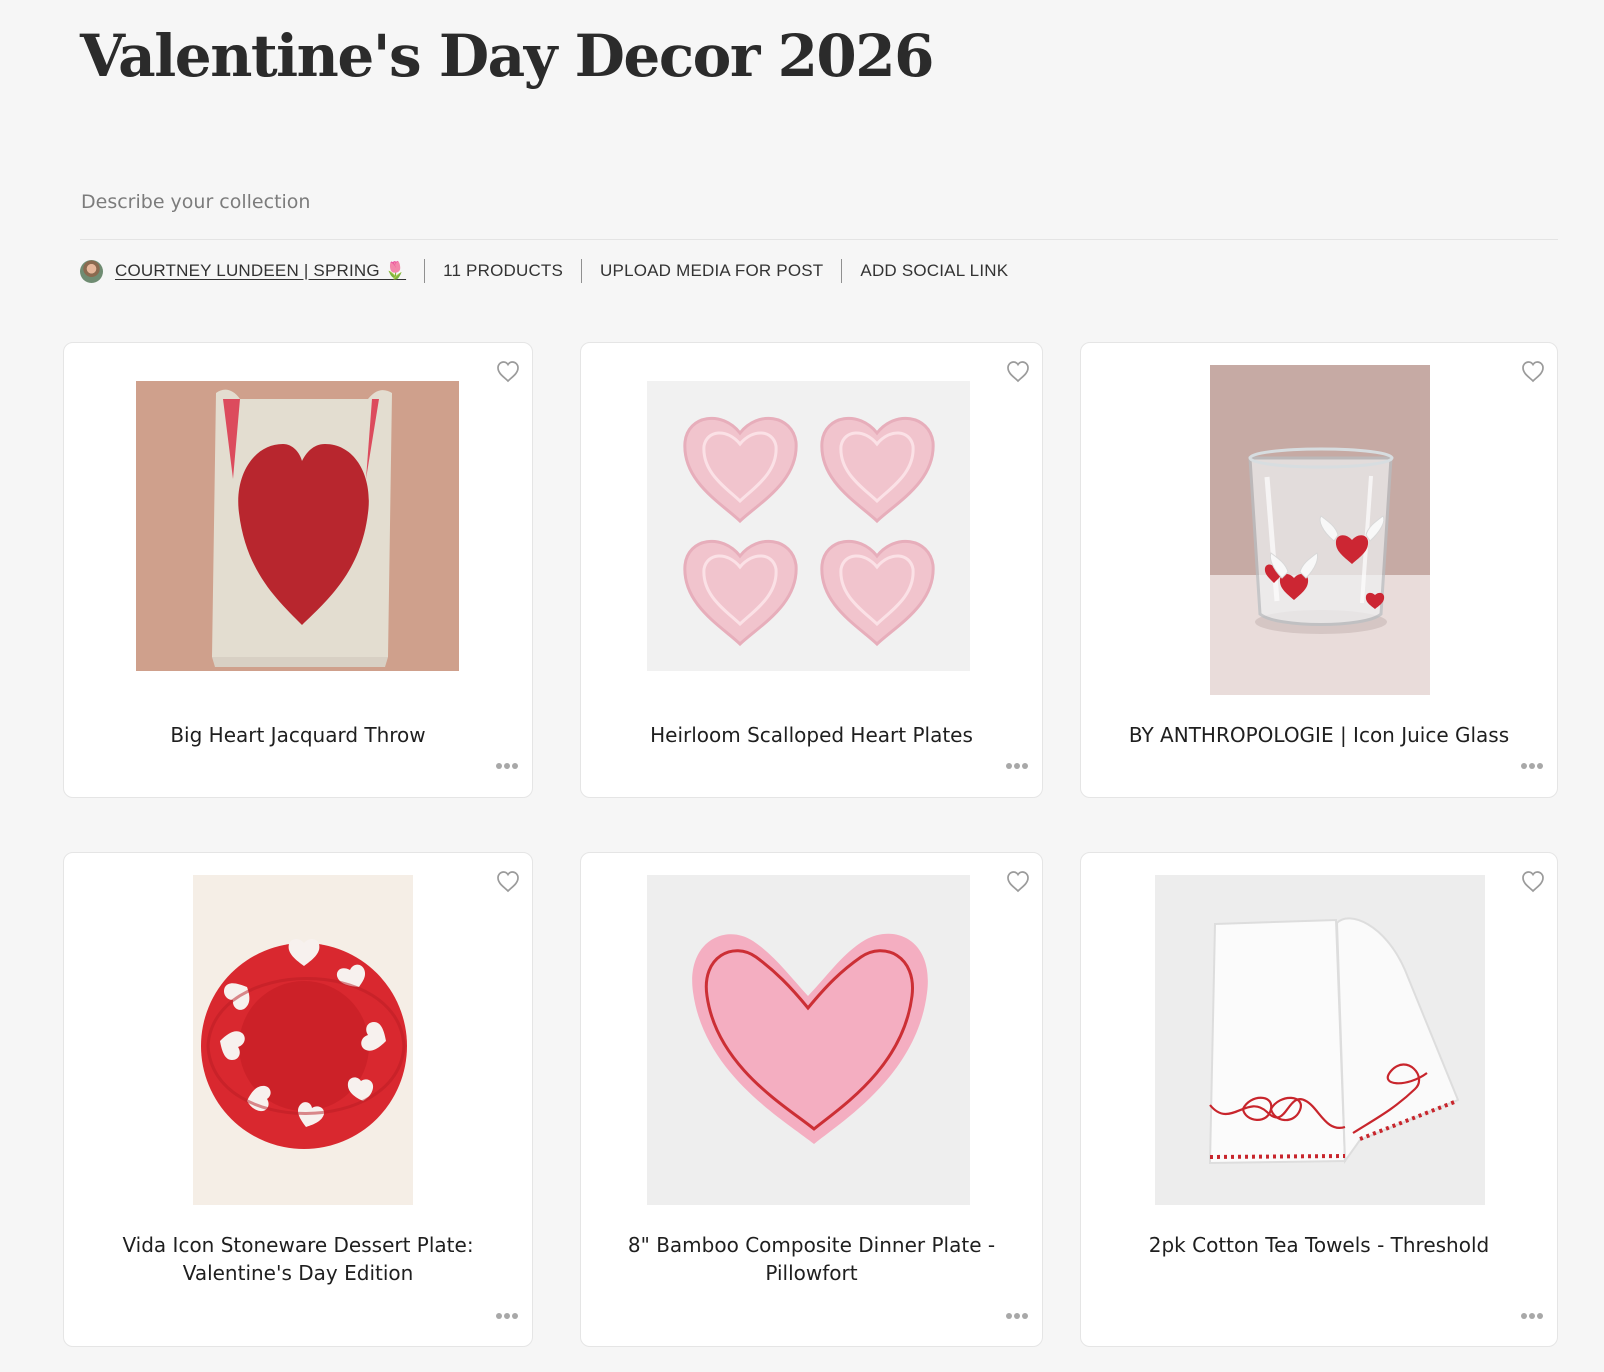  Describe the element at coordinates (1320, 530) in the screenshot. I see `product-image-juice-glass` at that location.